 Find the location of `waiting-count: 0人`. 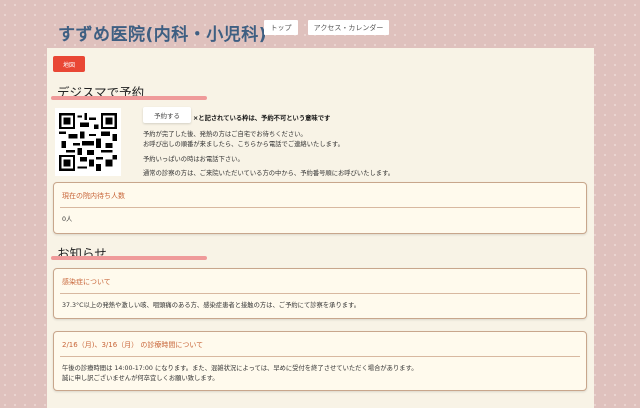

waiting-count: 0人 is located at coordinates (67, 219).